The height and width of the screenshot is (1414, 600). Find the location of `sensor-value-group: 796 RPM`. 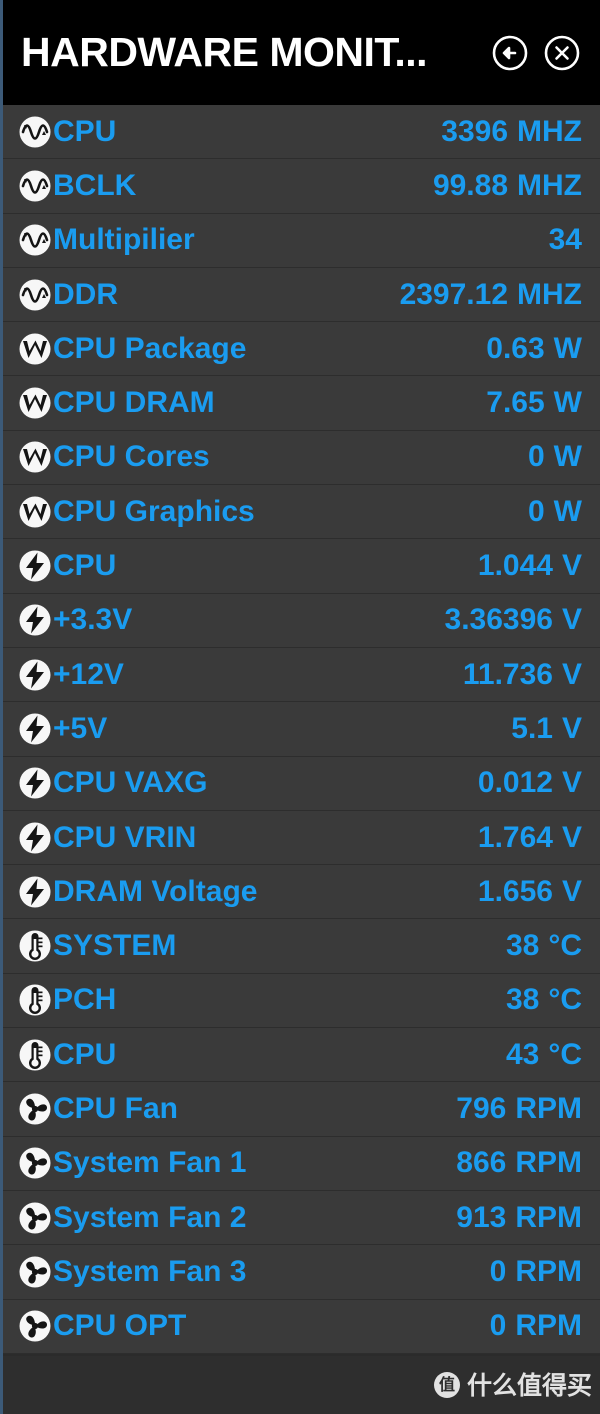

sensor-value-group: 796 RPM is located at coordinates (519, 1108).